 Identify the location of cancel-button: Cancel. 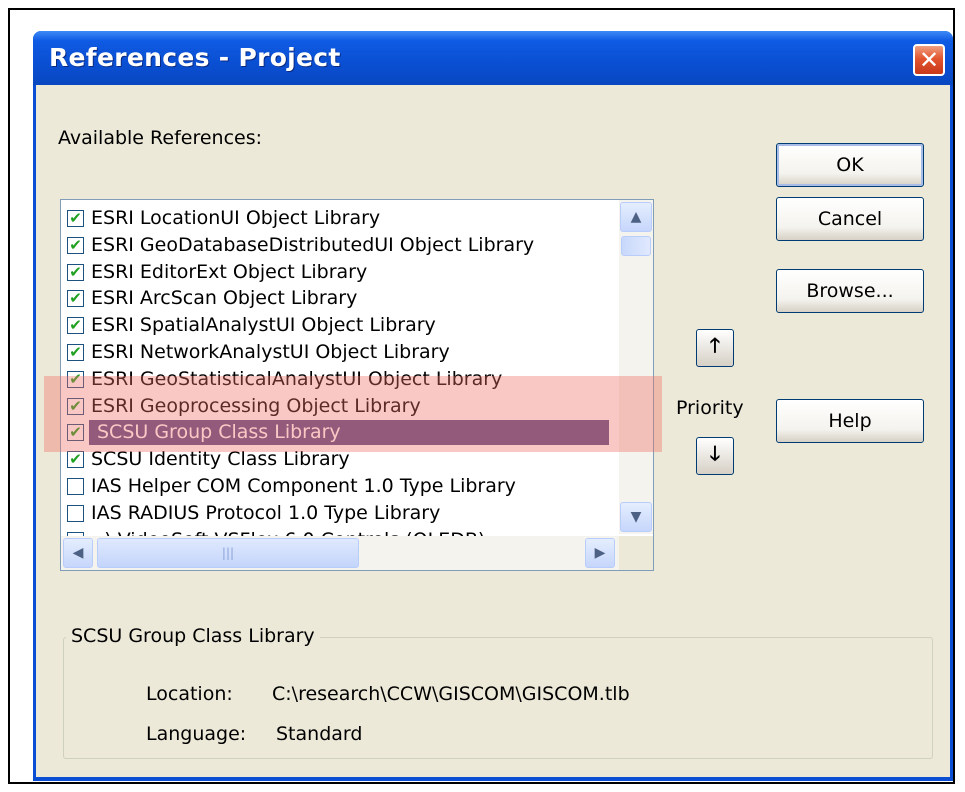
(850, 219).